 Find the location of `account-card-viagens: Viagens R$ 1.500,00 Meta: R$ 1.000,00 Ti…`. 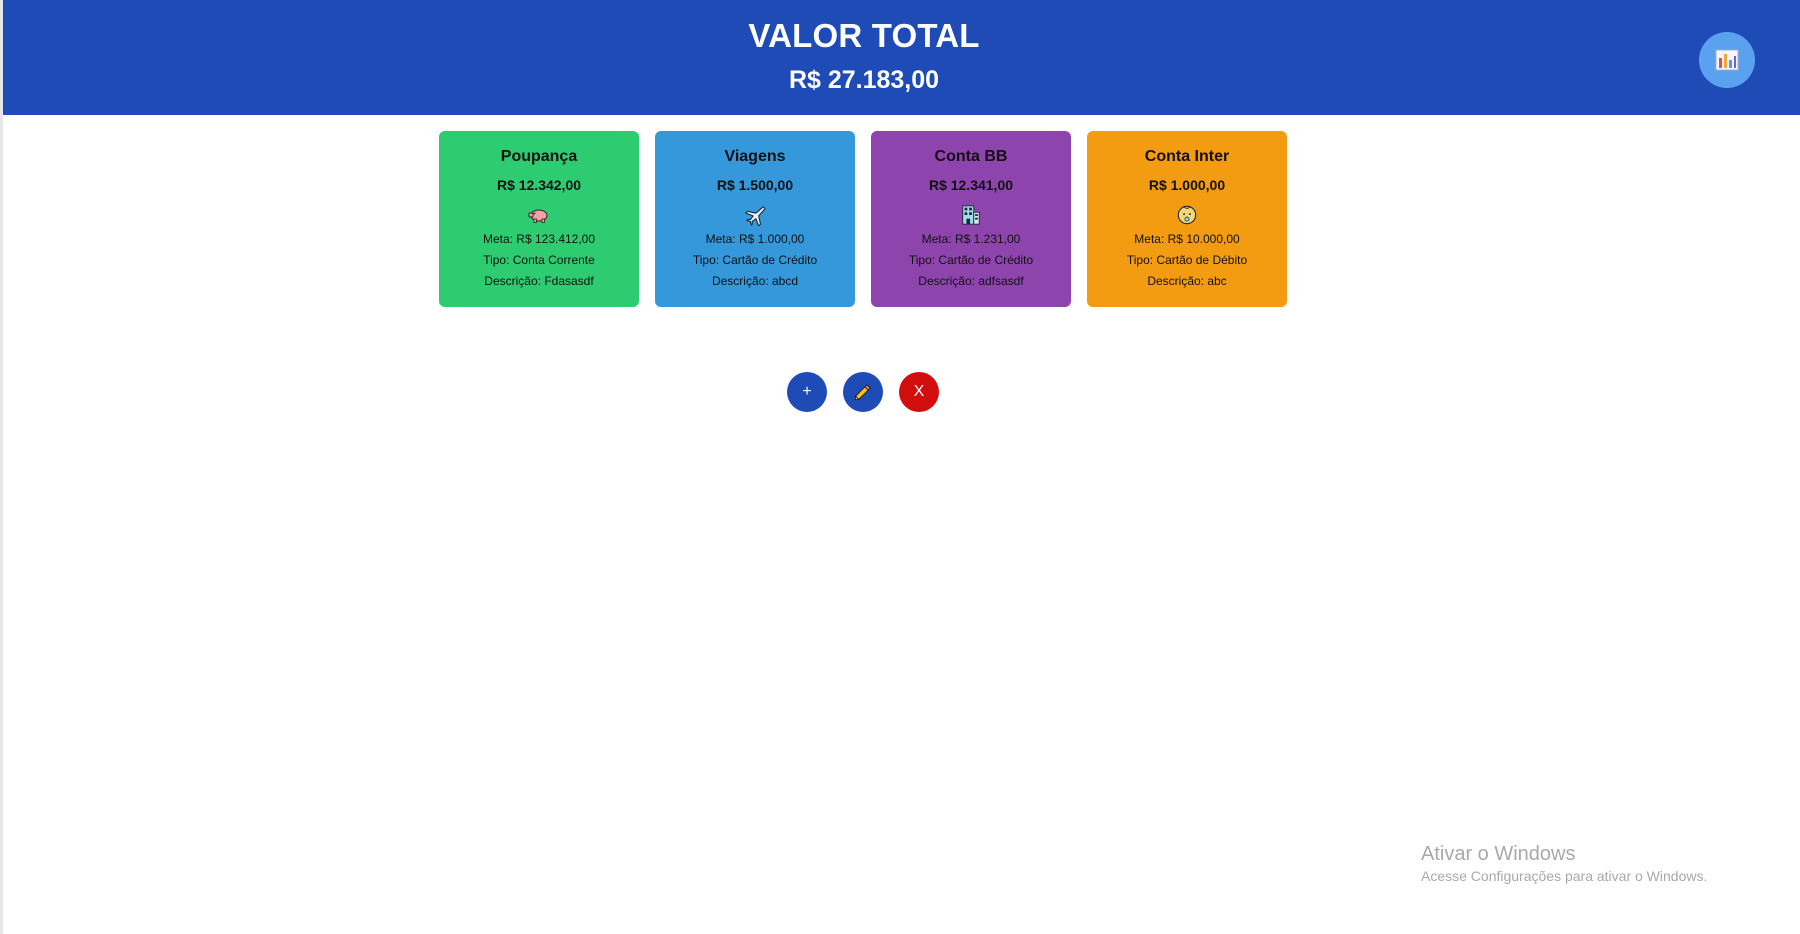

account-card-viagens: Viagens R$ 1.500,00 Meta: R$ 1.000,00 Ti… is located at coordinates (755, 219).